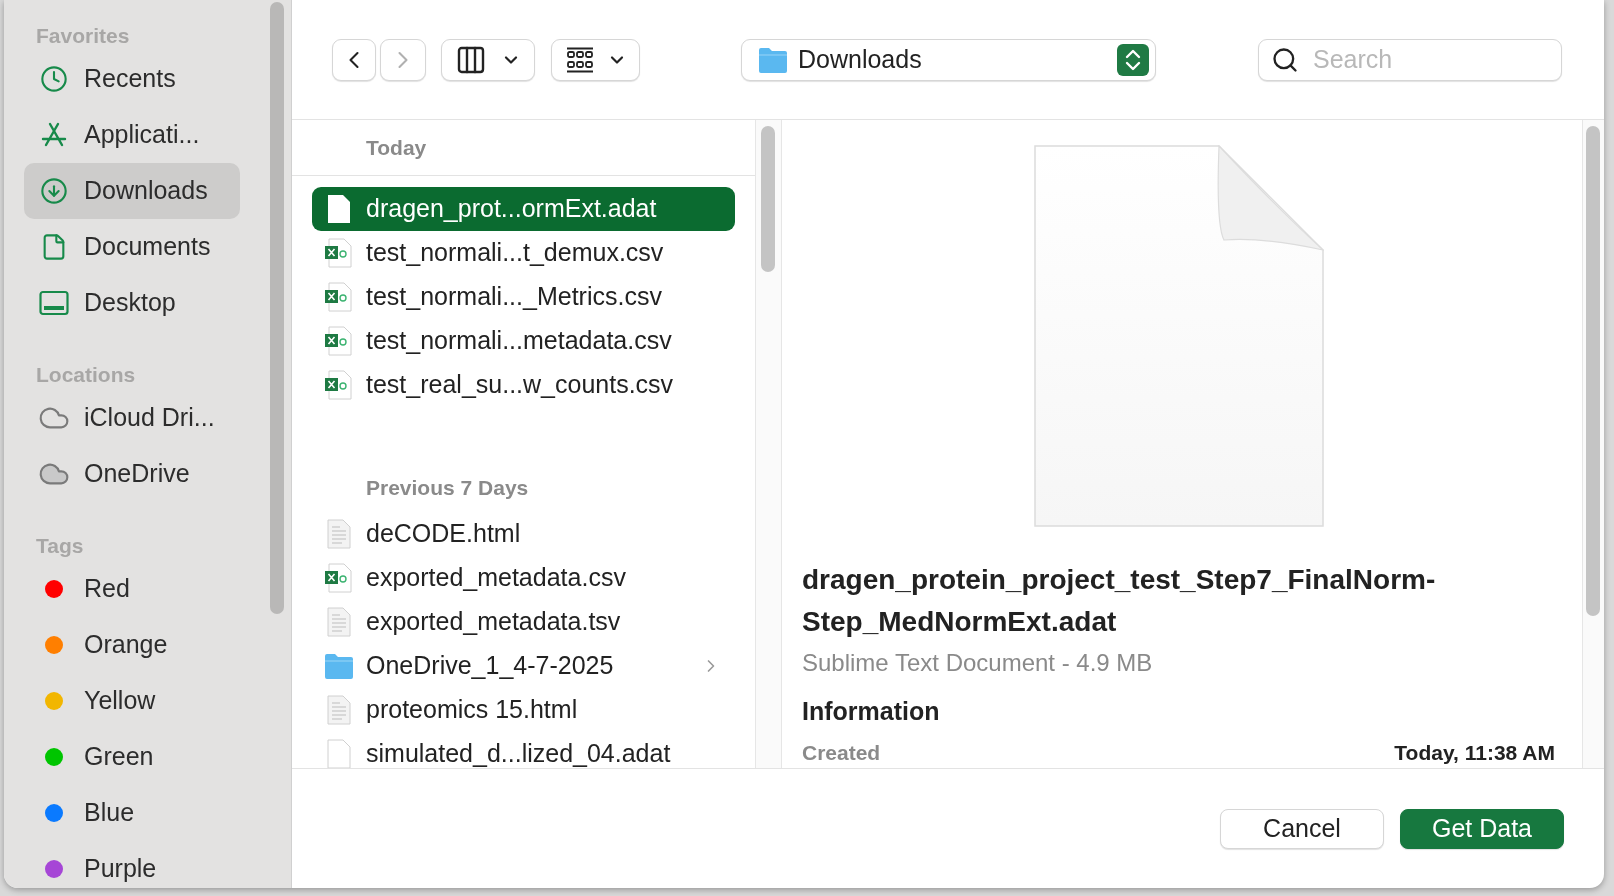 The image size is (1614, 896). I want to click on back-button, so click(354, 59).